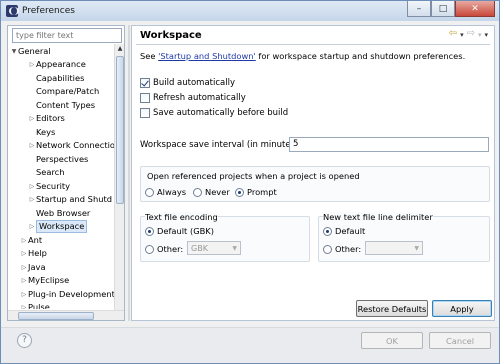  I want to click on refresh-automatically-checkbox: Refresh automatically, so click(193, 98).